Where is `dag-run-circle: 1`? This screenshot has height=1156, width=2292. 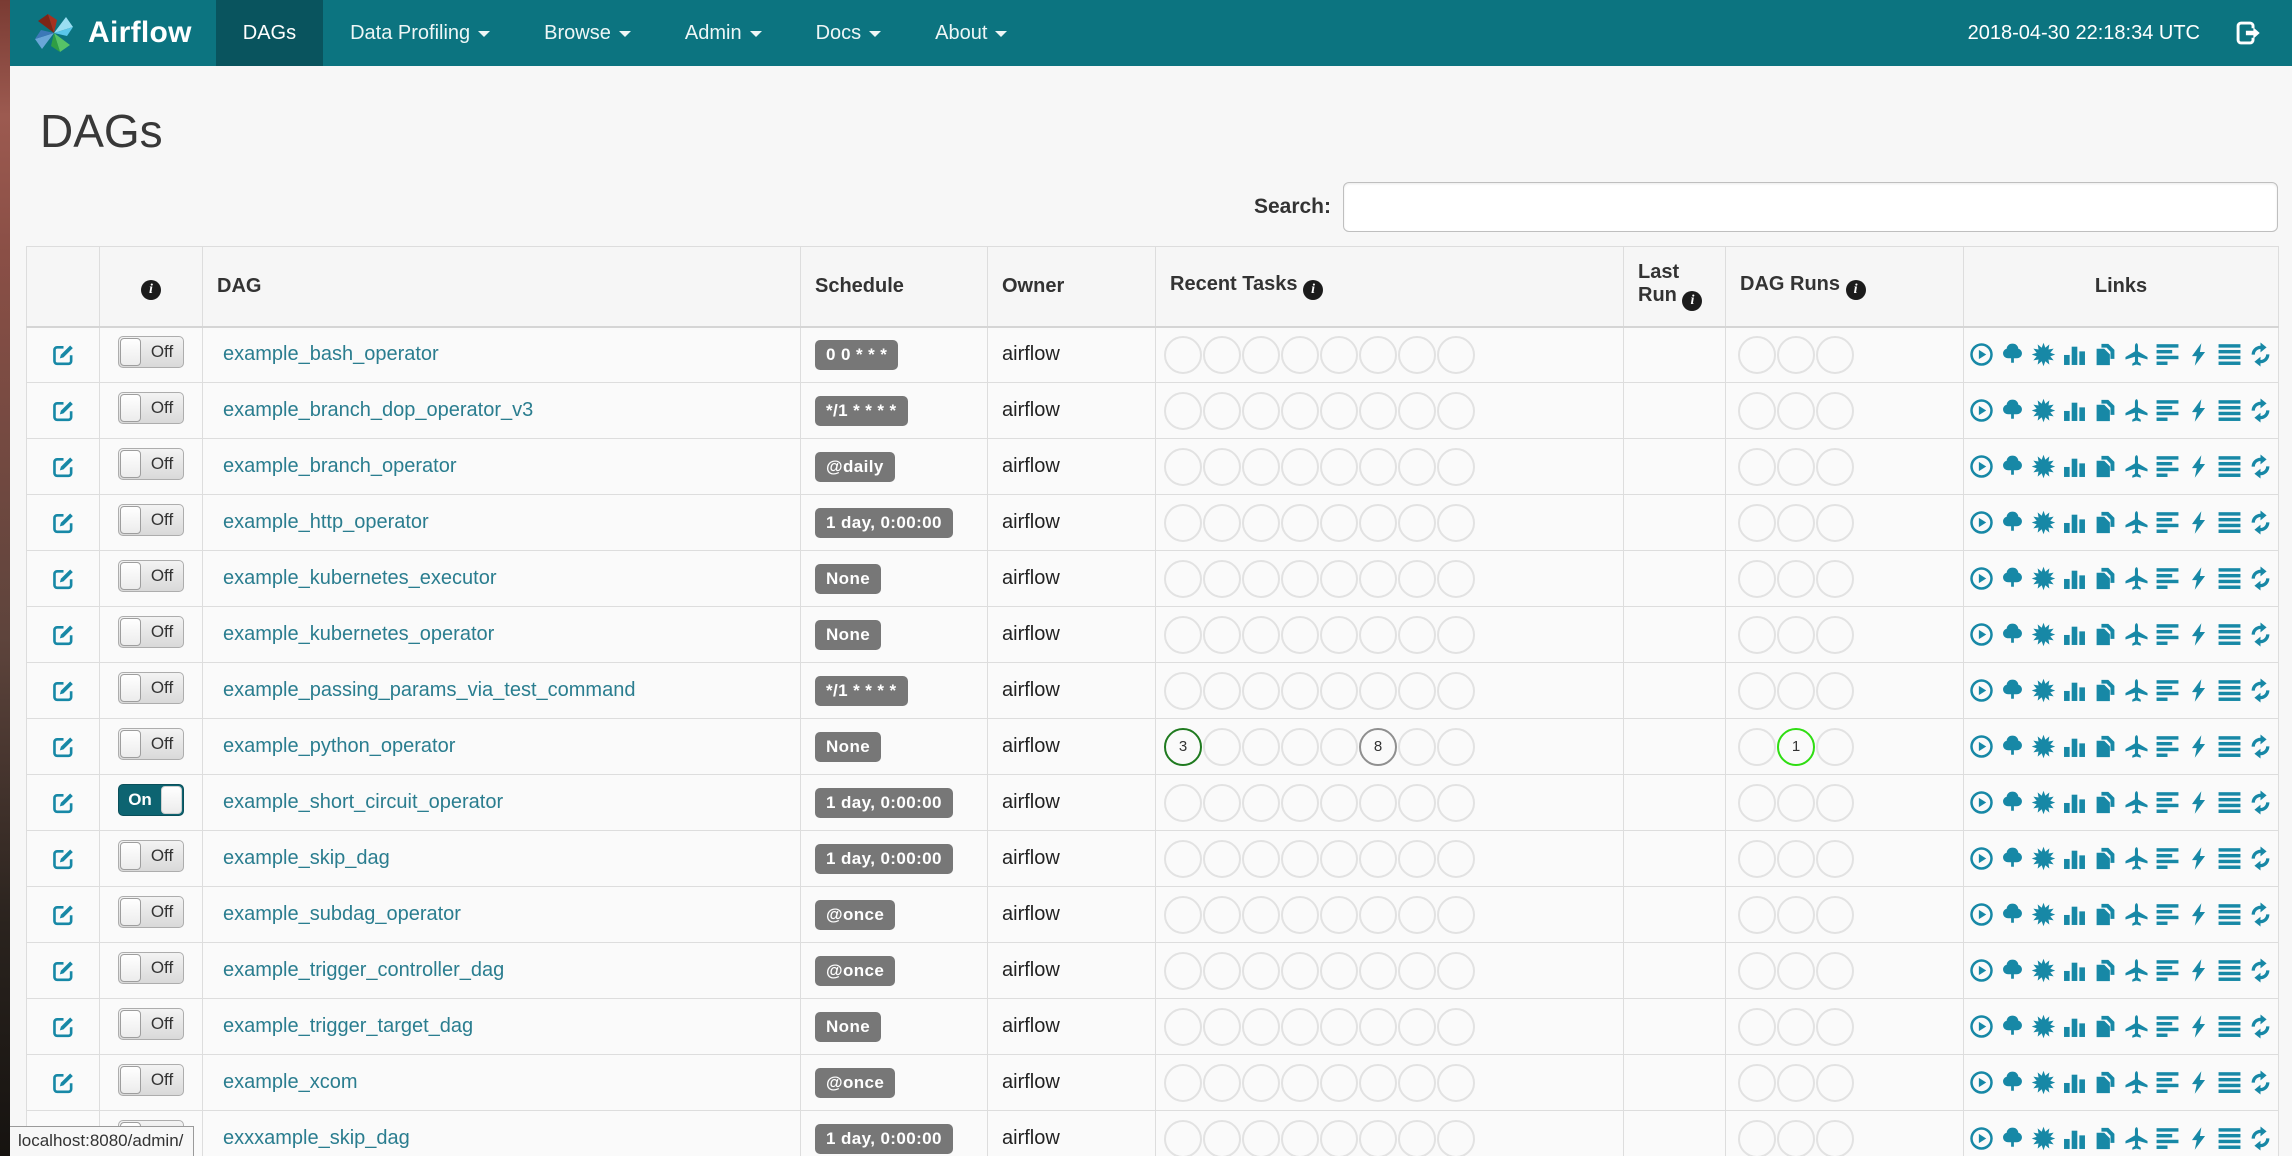 dag-run-circle: 1 is located at coordinates (1796, 746).